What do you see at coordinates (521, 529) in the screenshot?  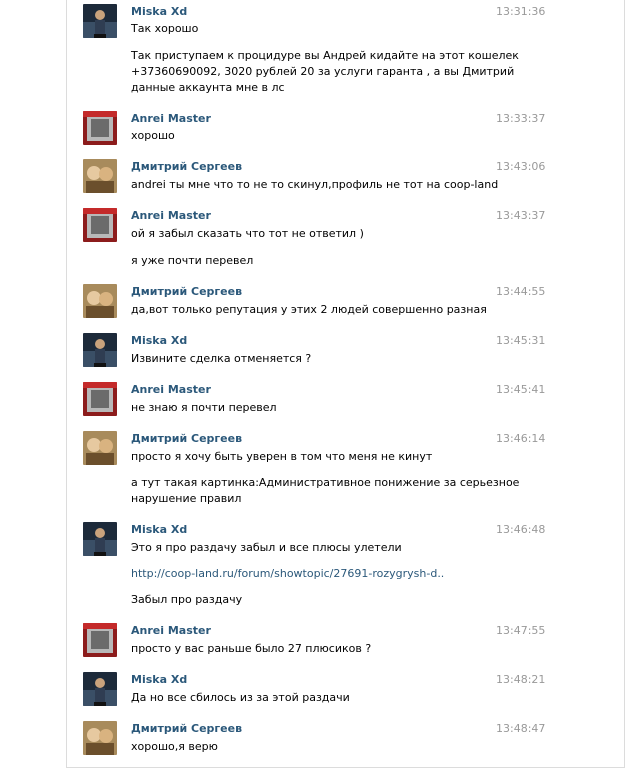 I see `message-time: 13:46:48` at bounding box center [521, 529].